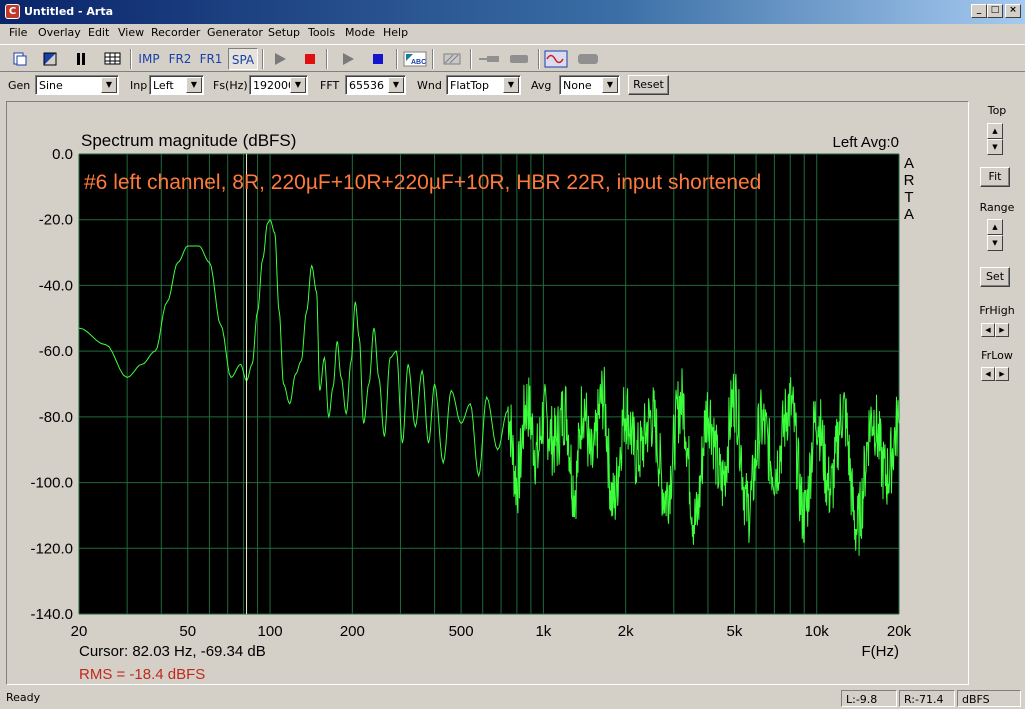  What do you see at coordinates (908, 197) in the screenshot?
I see `watermark-letter: T` at bounding box center [908, 197].